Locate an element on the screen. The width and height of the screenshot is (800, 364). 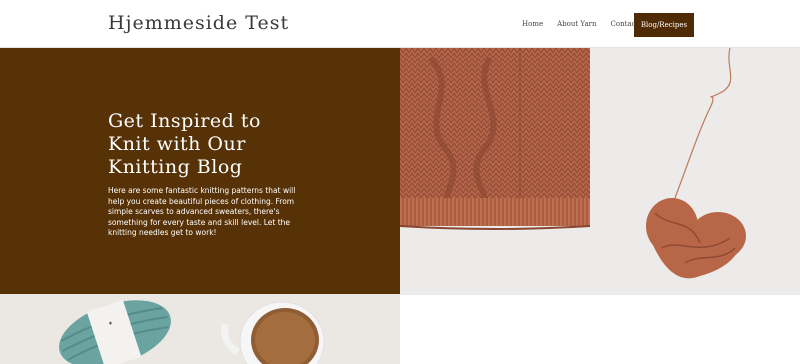
blog-recipes-button: Blog/Recipes is located at coordinates (664, 25).